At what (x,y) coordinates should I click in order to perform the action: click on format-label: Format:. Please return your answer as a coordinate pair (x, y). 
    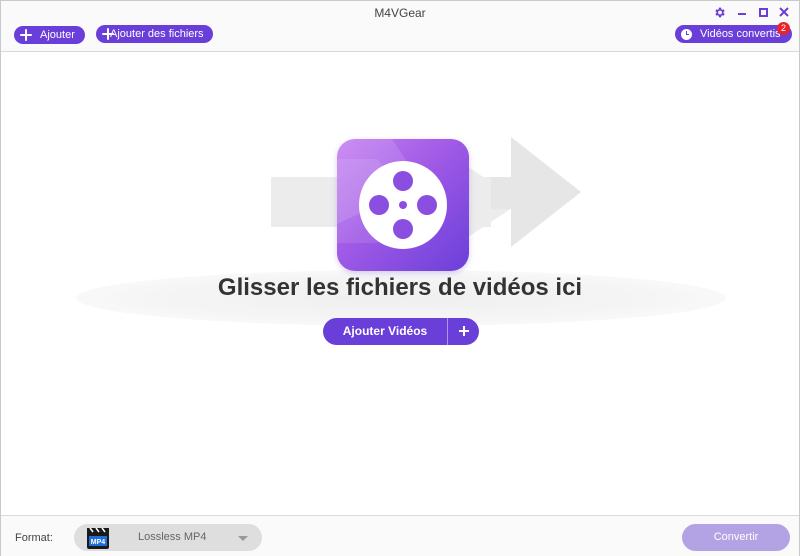
    Looking at the image, I should click on (34, 538).